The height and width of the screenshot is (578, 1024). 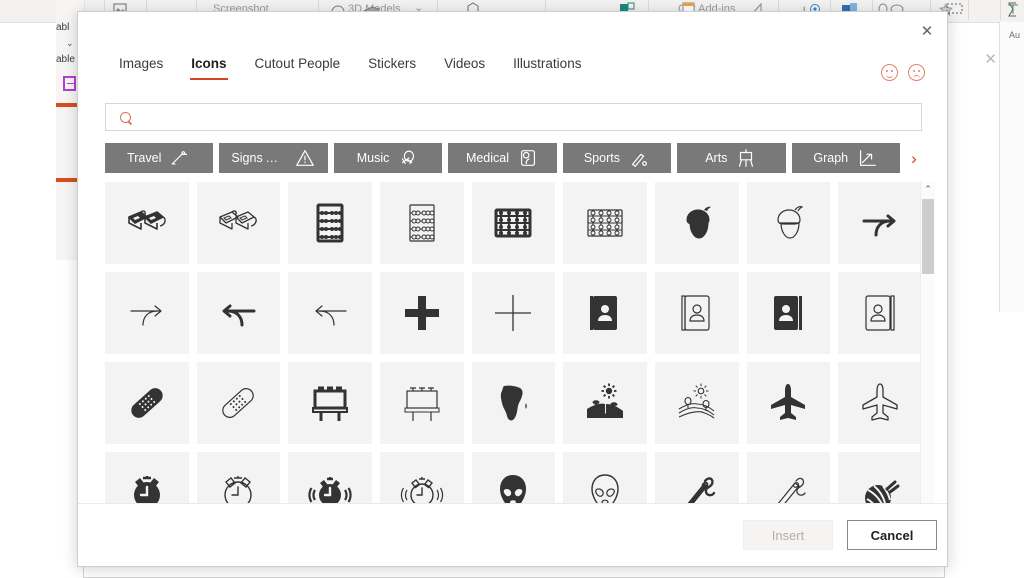 I want to click on address-book-filled-icon, so click(x=605, y=313).